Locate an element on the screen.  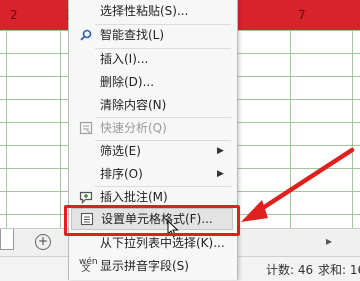
status-sum: 求和: 168 is located at coordinates (339, 270).